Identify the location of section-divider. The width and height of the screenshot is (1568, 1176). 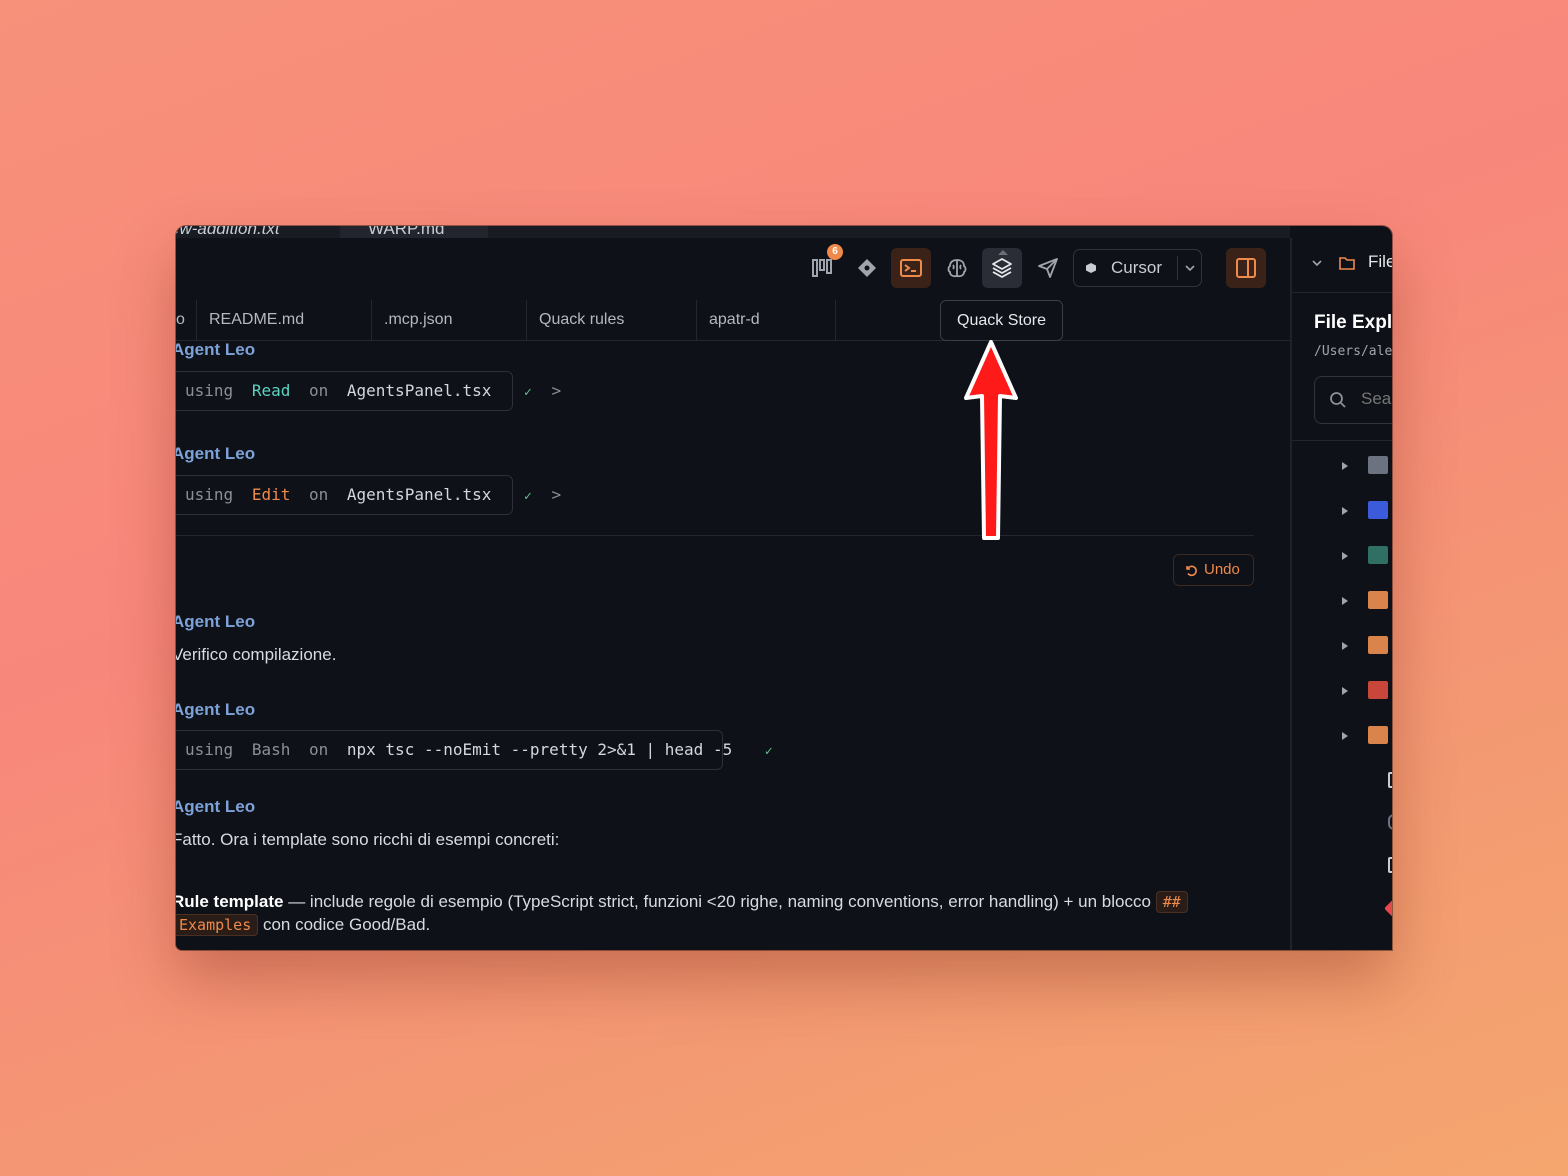
(715, 535).